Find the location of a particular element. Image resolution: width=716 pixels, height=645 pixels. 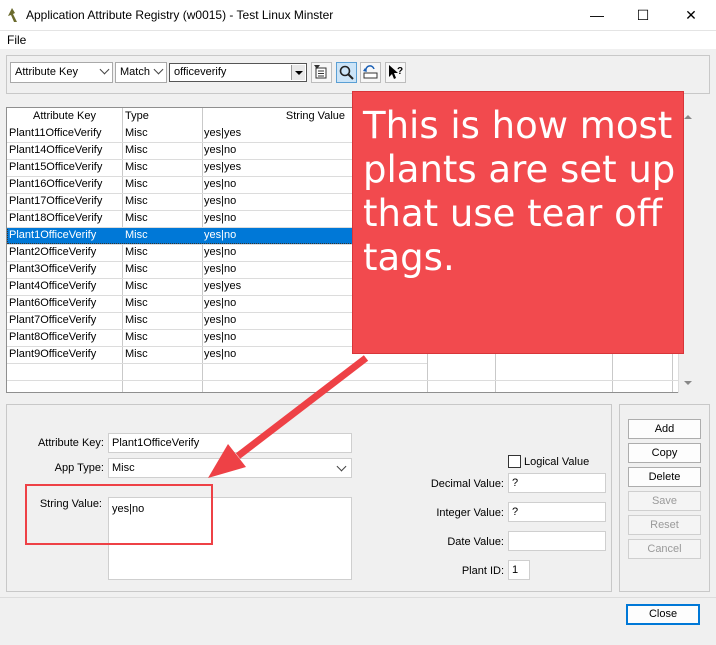

annotation-highlight-box is located at coordinates (119, 514).